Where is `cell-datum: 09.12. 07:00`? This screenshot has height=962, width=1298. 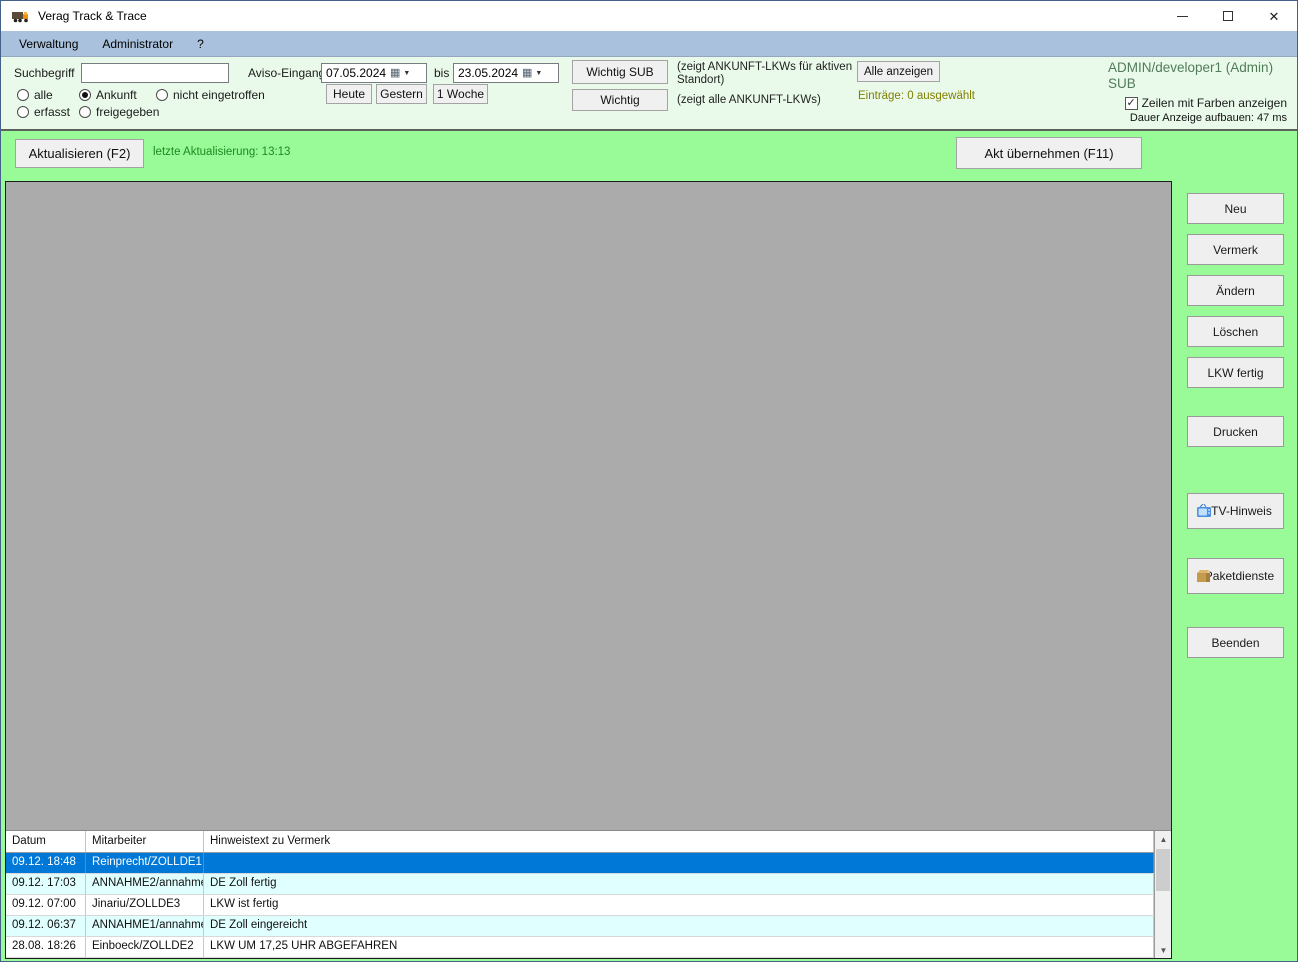
cell-datum: 09.12. 07:00 is located at coordinates (46, 905).